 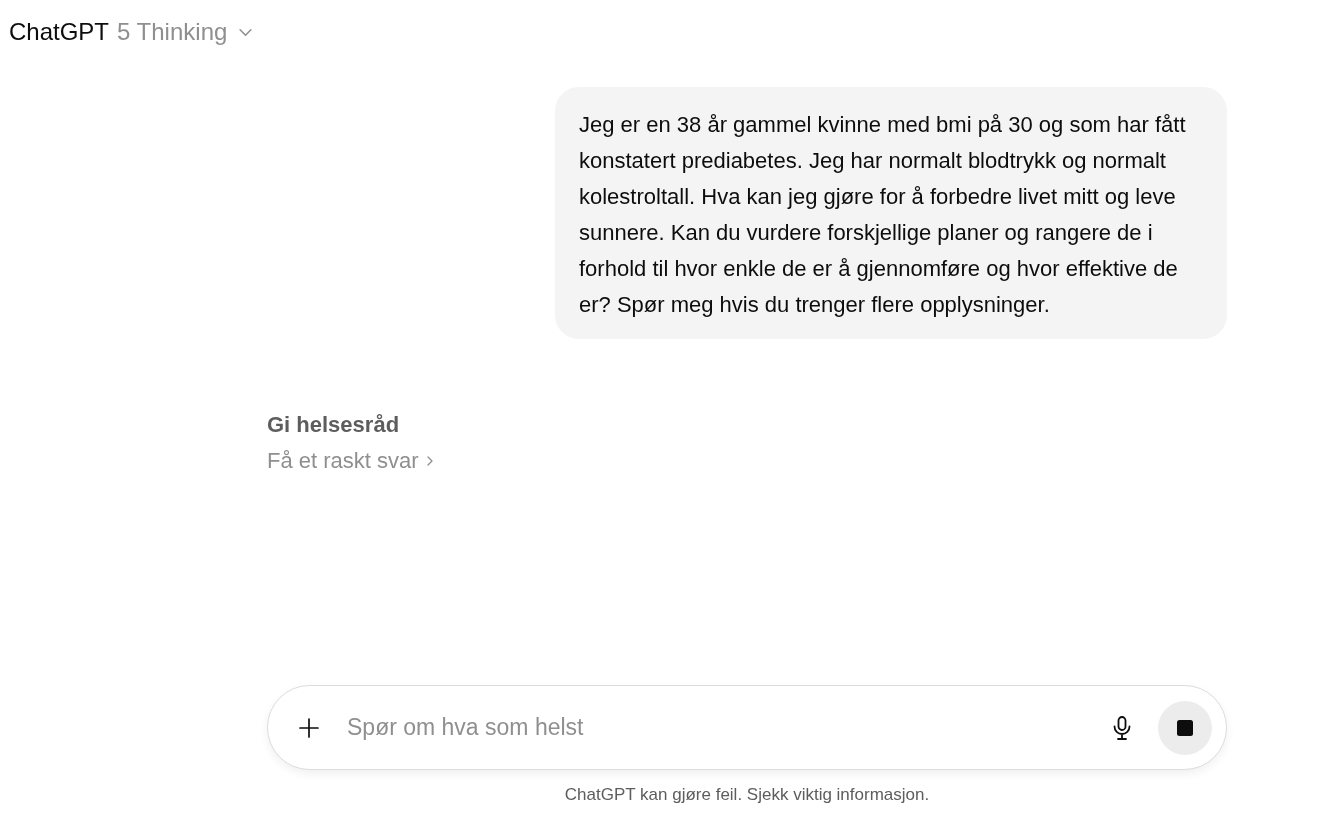 I want to click on chevron-right-icon, so click(x=429, y=461).